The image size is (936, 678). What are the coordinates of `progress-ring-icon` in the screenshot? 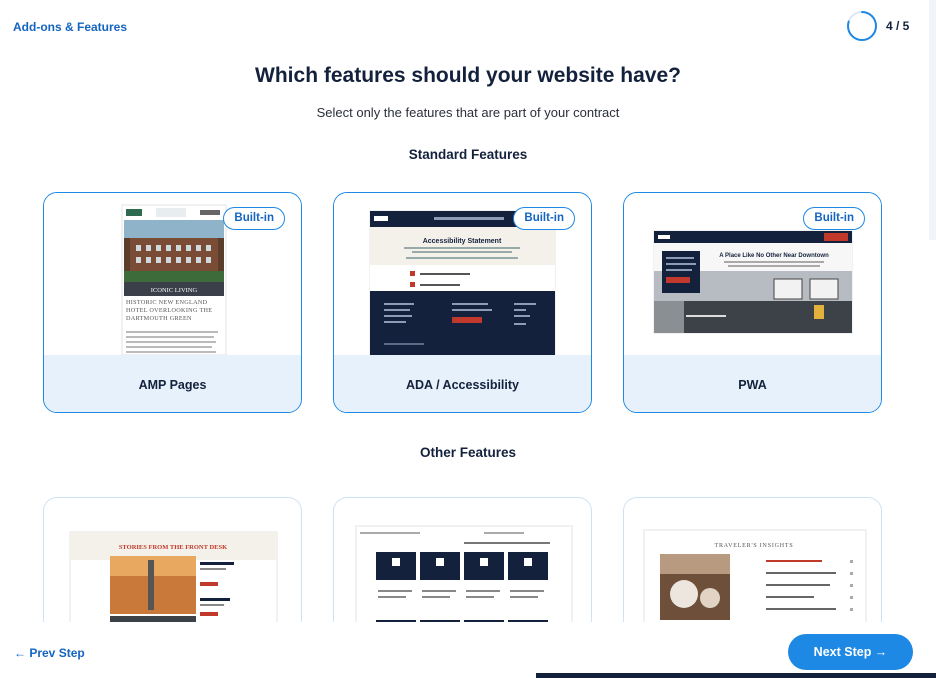 It's located at (862, 26).